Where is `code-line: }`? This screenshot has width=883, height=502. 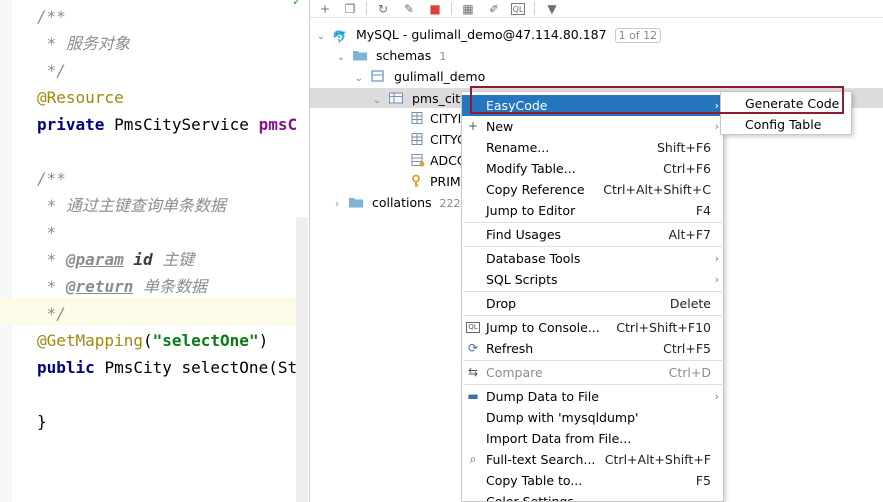
code-line: } is located at coordinates (42, 421).